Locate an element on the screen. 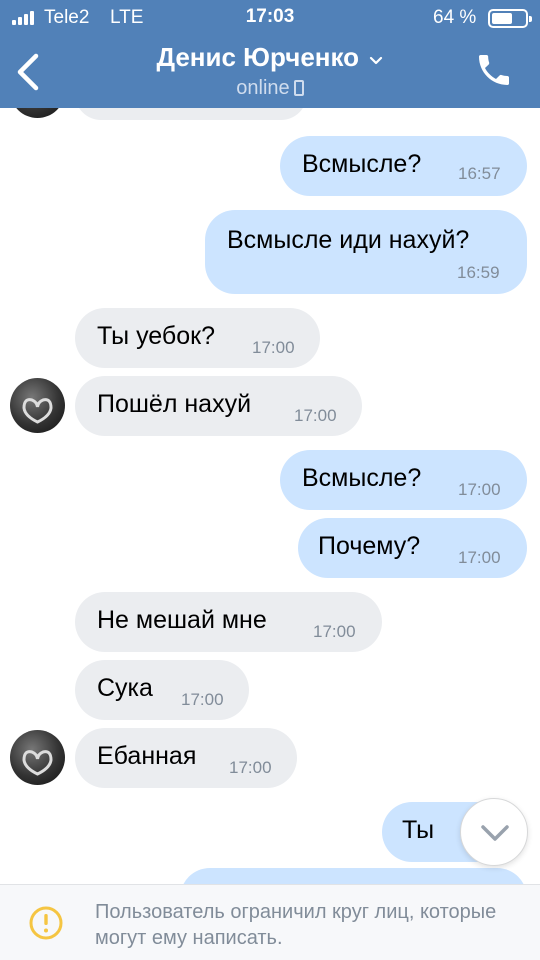 This screenshot has height=960, width=540. message-bubble-incoming: Не мешай мне 17:00 is located at coordinates (228, 622).